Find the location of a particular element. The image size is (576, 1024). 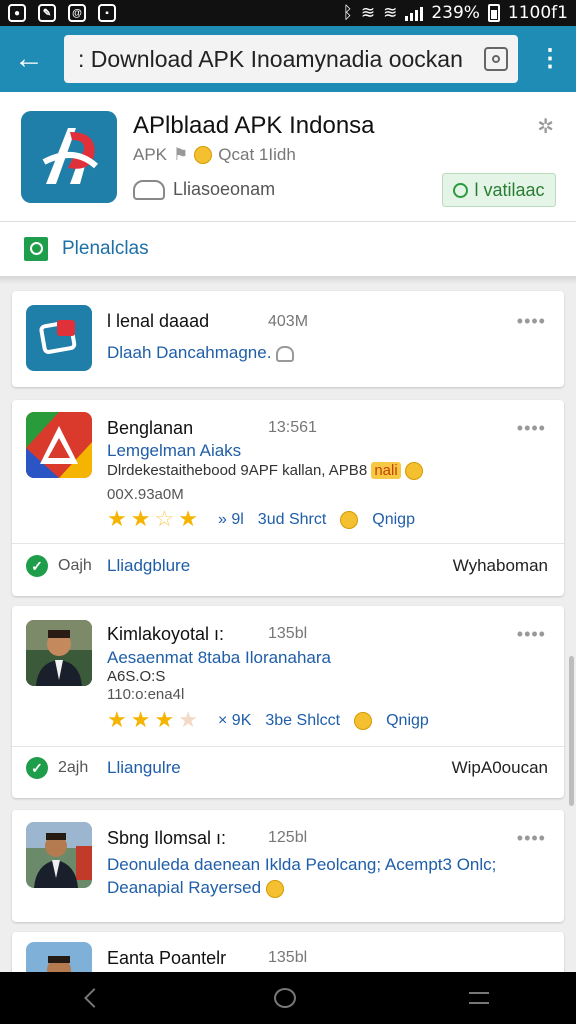

item-stats: » 9l 3ud Shrct Qnigp is located at coordinates (316, 520).